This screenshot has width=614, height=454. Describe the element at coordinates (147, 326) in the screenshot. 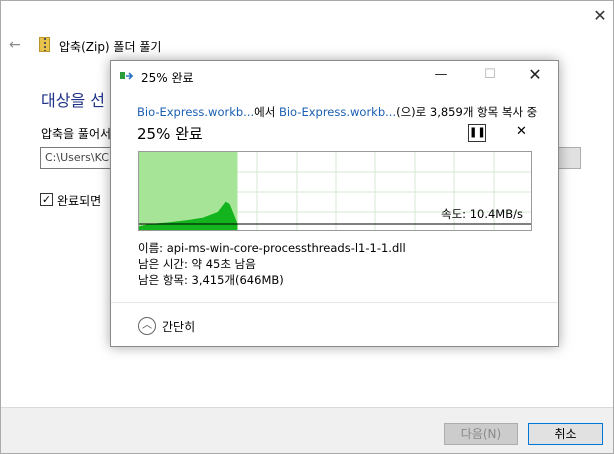

I see `collapse-chevron-icon: ︿` at that location.